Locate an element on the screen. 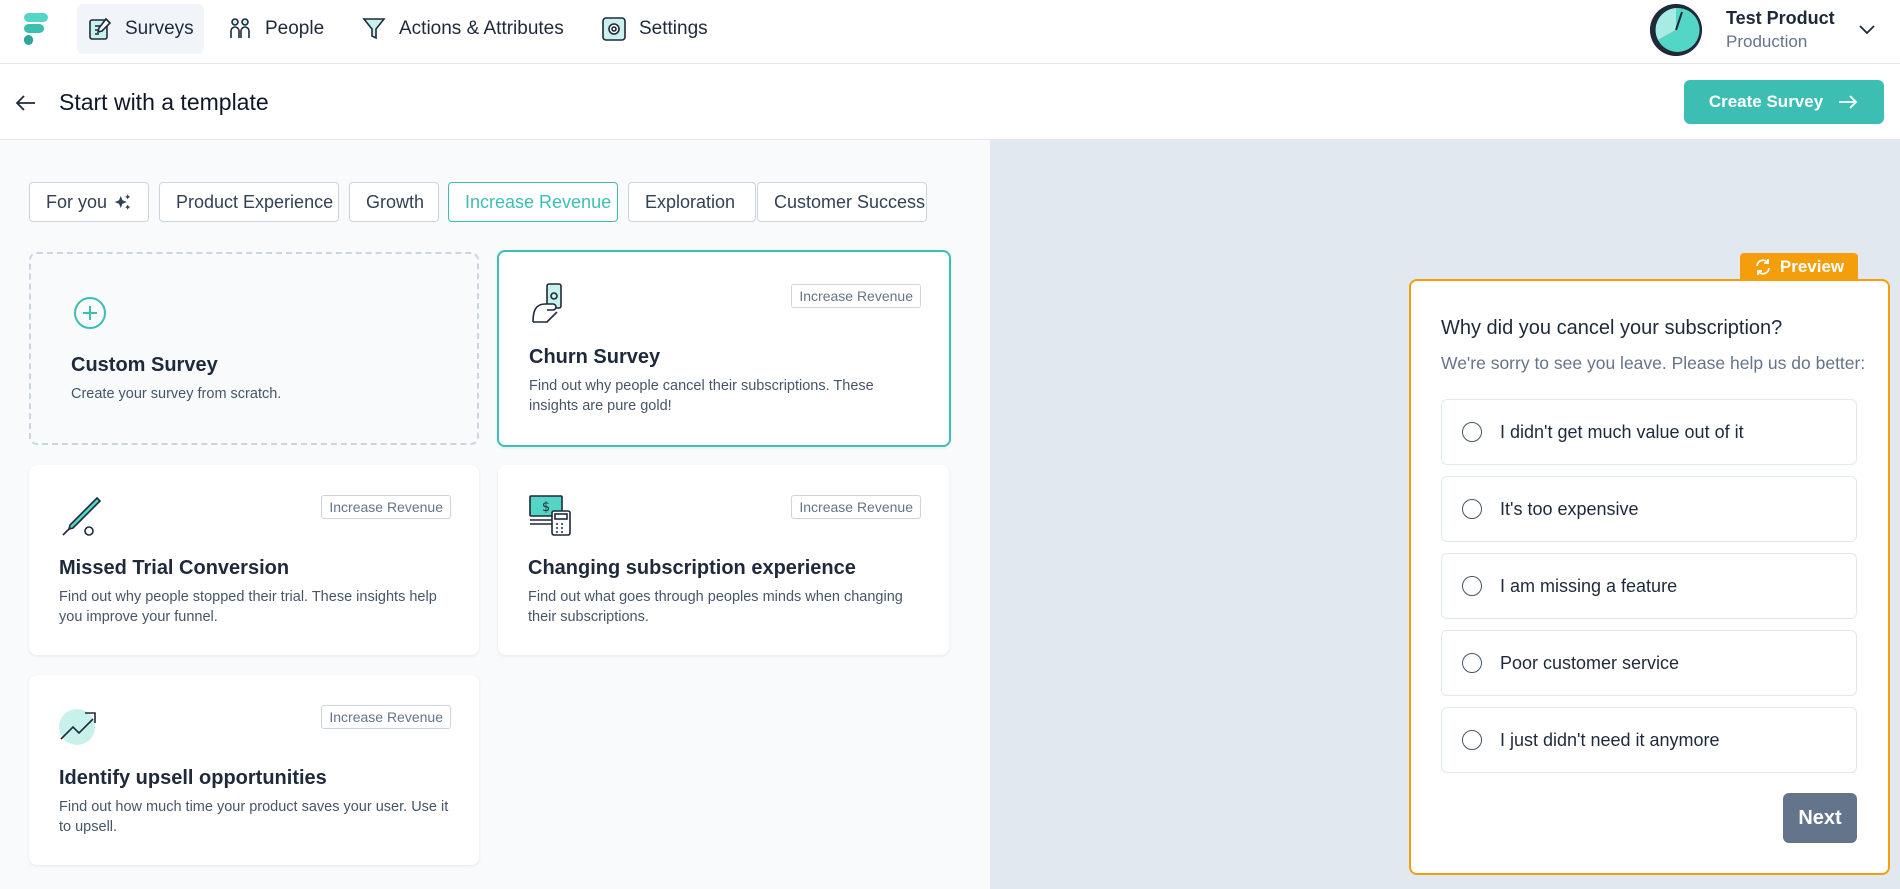 This screenshot has height=889, width=1900. product-switcher: Test Product Production is located at coordinates (1770, 30).